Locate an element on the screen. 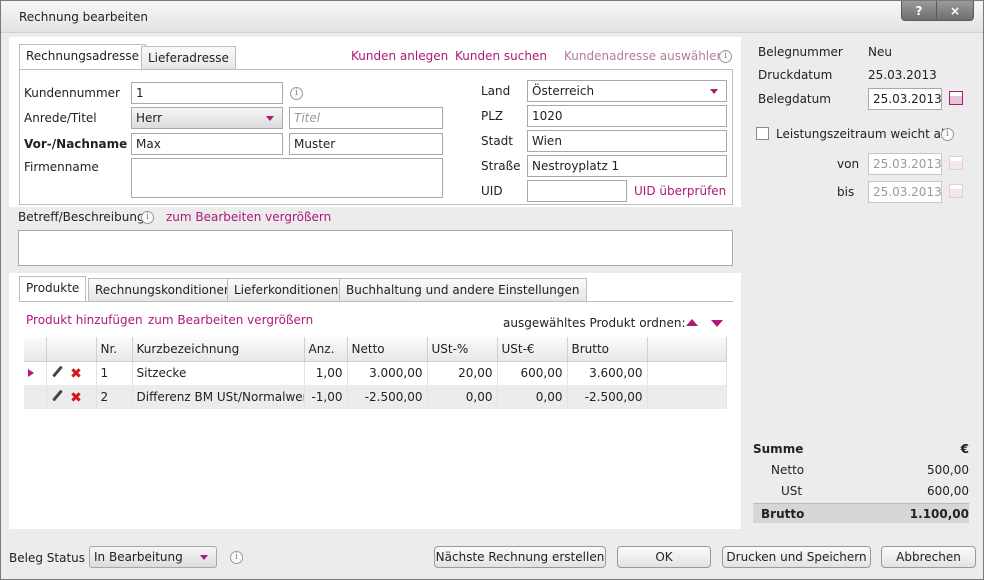 This screenshot has height=580, width=984. belegnummer-label: Belegnummer is located at coordinates (800, 52).